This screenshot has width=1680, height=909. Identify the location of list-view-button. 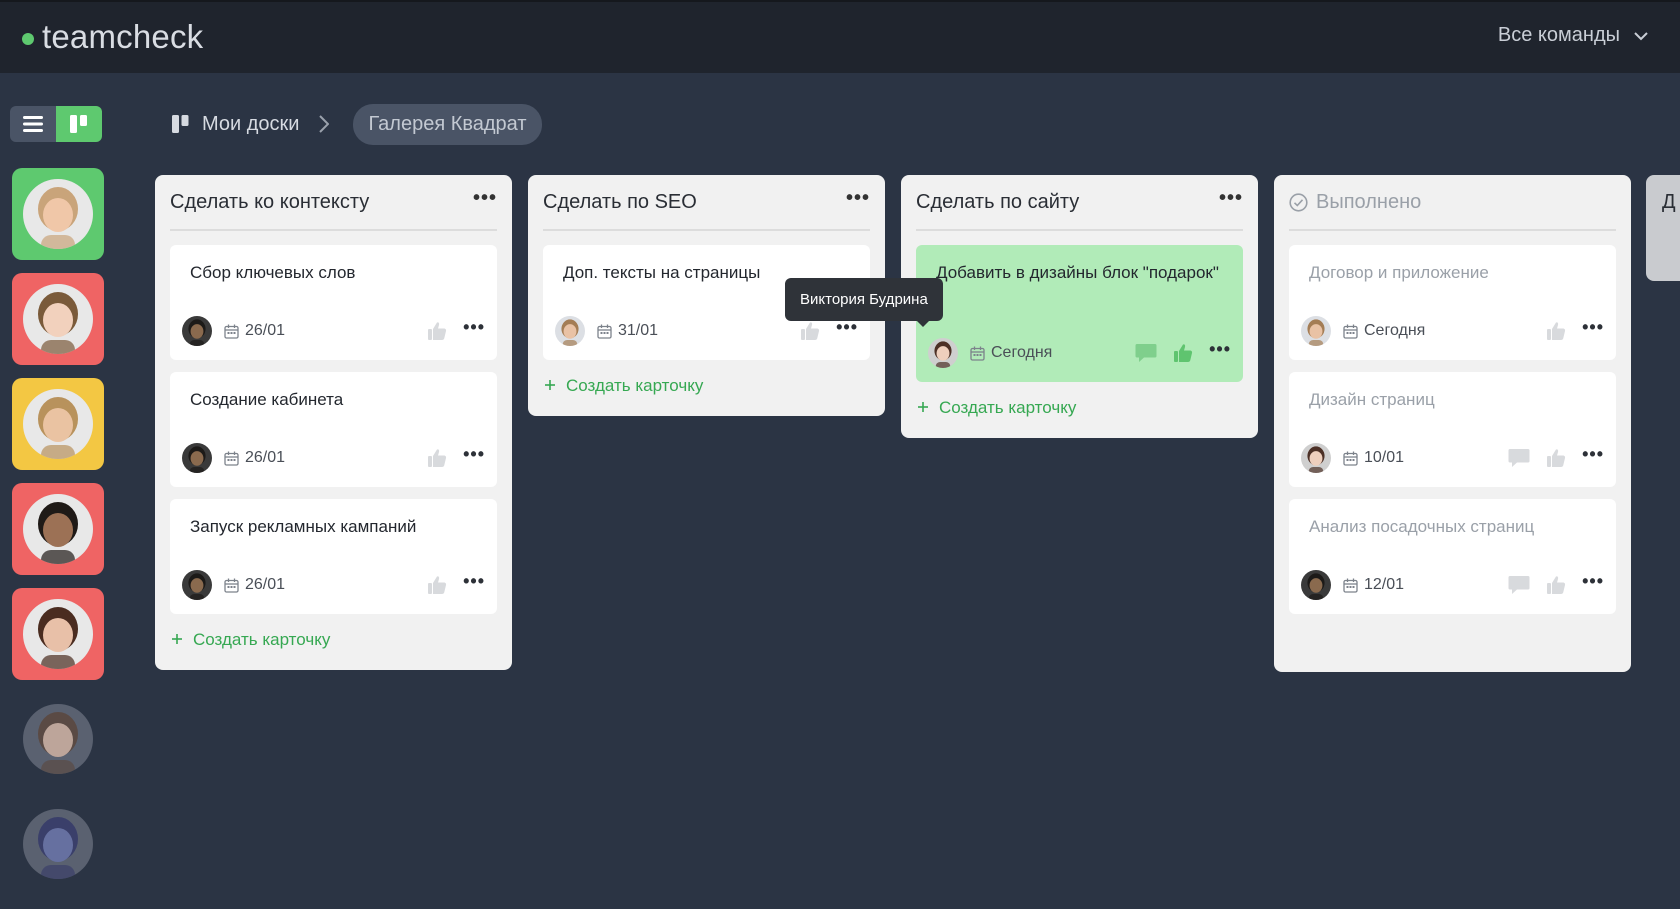
(33, 124).